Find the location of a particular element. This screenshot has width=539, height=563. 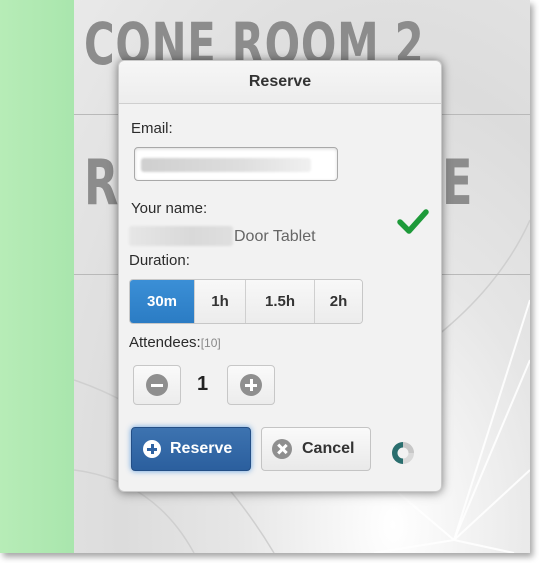

attendees-label-text: Attendees: is located at coordinates (165, 342).